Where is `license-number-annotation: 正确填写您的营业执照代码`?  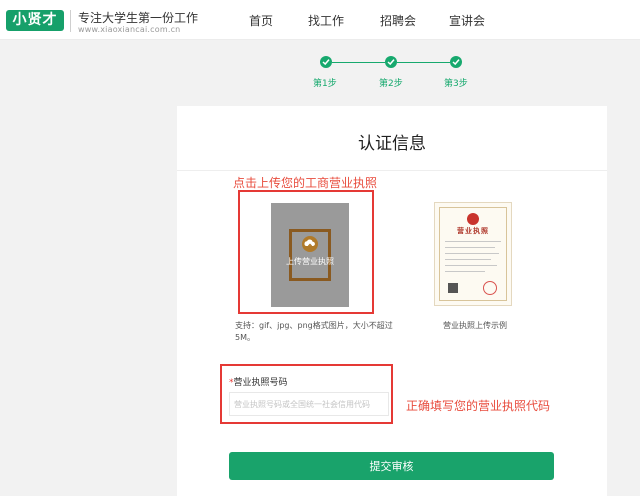 license-number-annotation: 正确填写您的营业执照代码 is located at coordinates (478, 406).